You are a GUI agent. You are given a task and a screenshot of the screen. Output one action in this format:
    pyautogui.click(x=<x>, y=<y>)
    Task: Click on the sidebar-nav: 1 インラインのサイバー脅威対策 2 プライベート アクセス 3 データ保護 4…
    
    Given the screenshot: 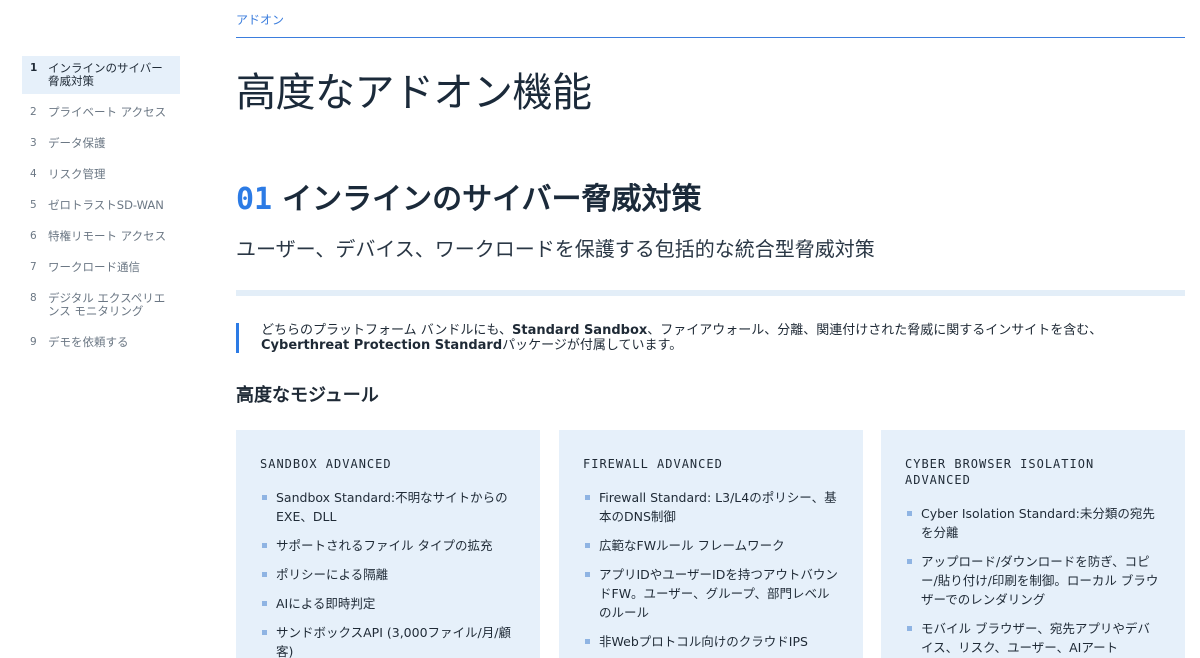 What is the action you would take?
    pyautogui.click(x=101, y=208)
    